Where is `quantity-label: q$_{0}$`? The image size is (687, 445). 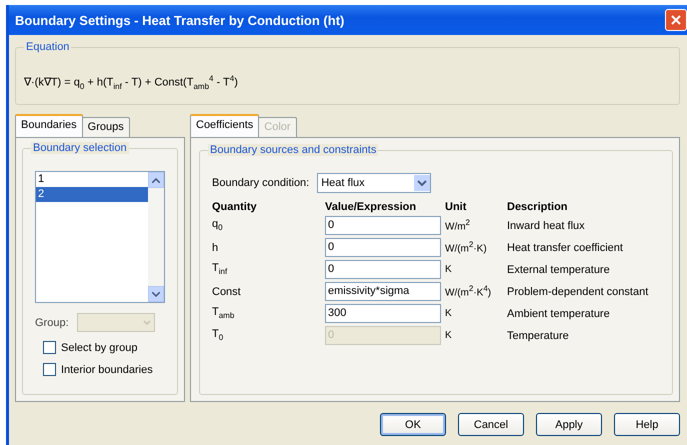 quantity-label: q$_{0}$ is located at coordinates (218, 225).